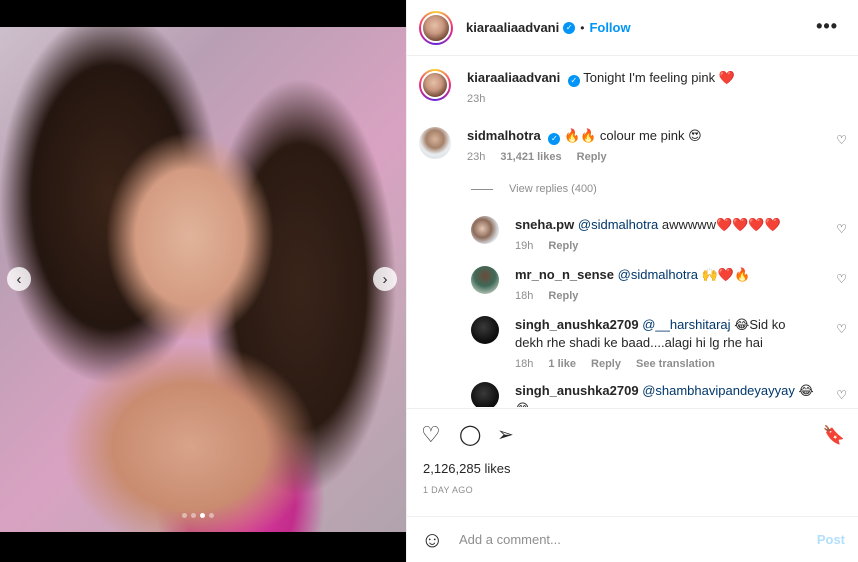 The width and height of the screenshot is (858, 562). Describe the element at coordinates (632, 135) in the screenshot. I see `comment-text: 🔥🔥 colour me pink 😍` at that location.